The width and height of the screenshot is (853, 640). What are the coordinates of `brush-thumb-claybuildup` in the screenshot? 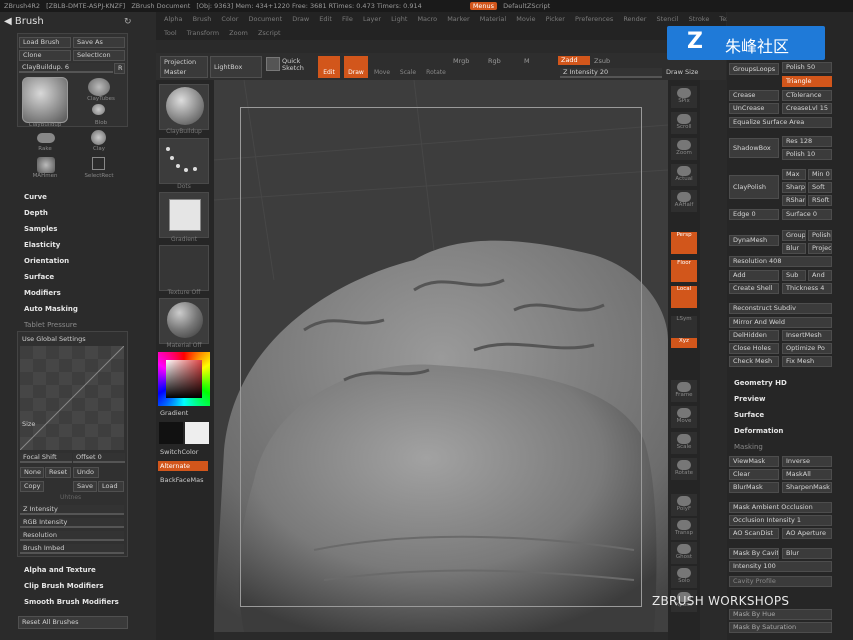 It's located at (45, 100).